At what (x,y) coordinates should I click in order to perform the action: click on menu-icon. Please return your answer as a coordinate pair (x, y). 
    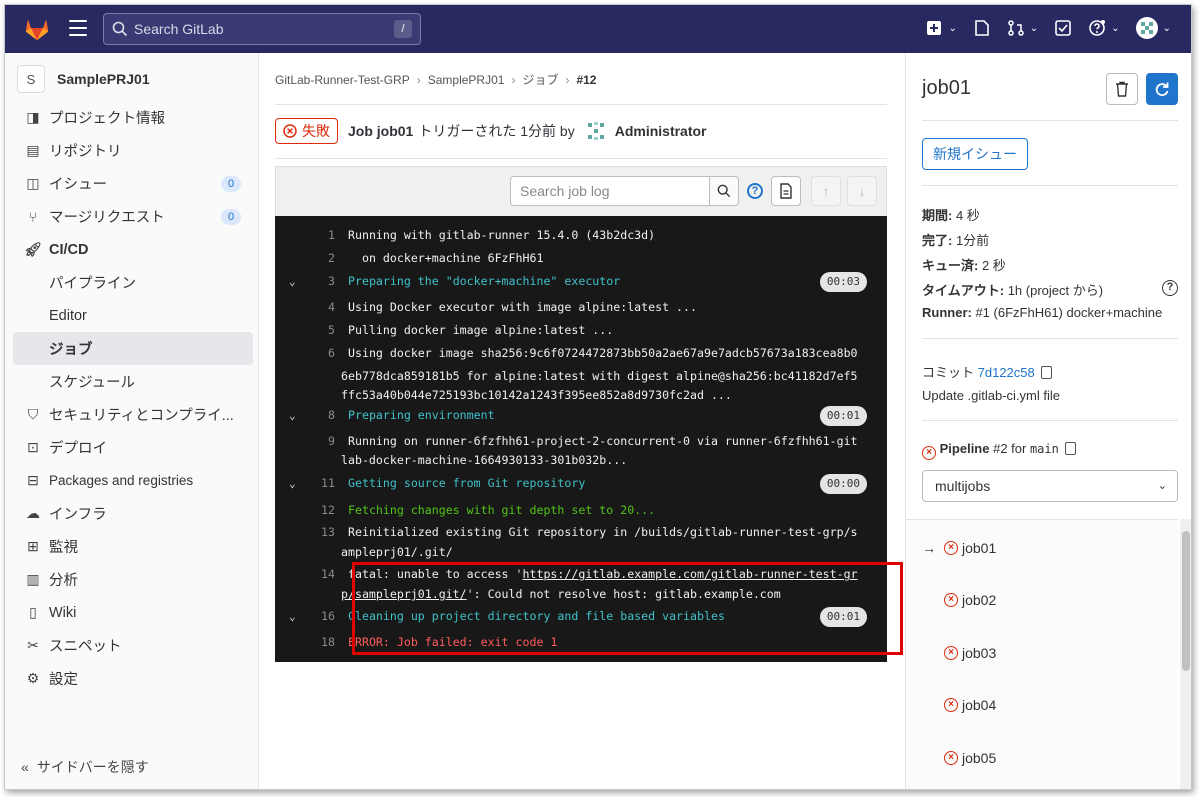
    Looking at the image, I should click on (78, 28).